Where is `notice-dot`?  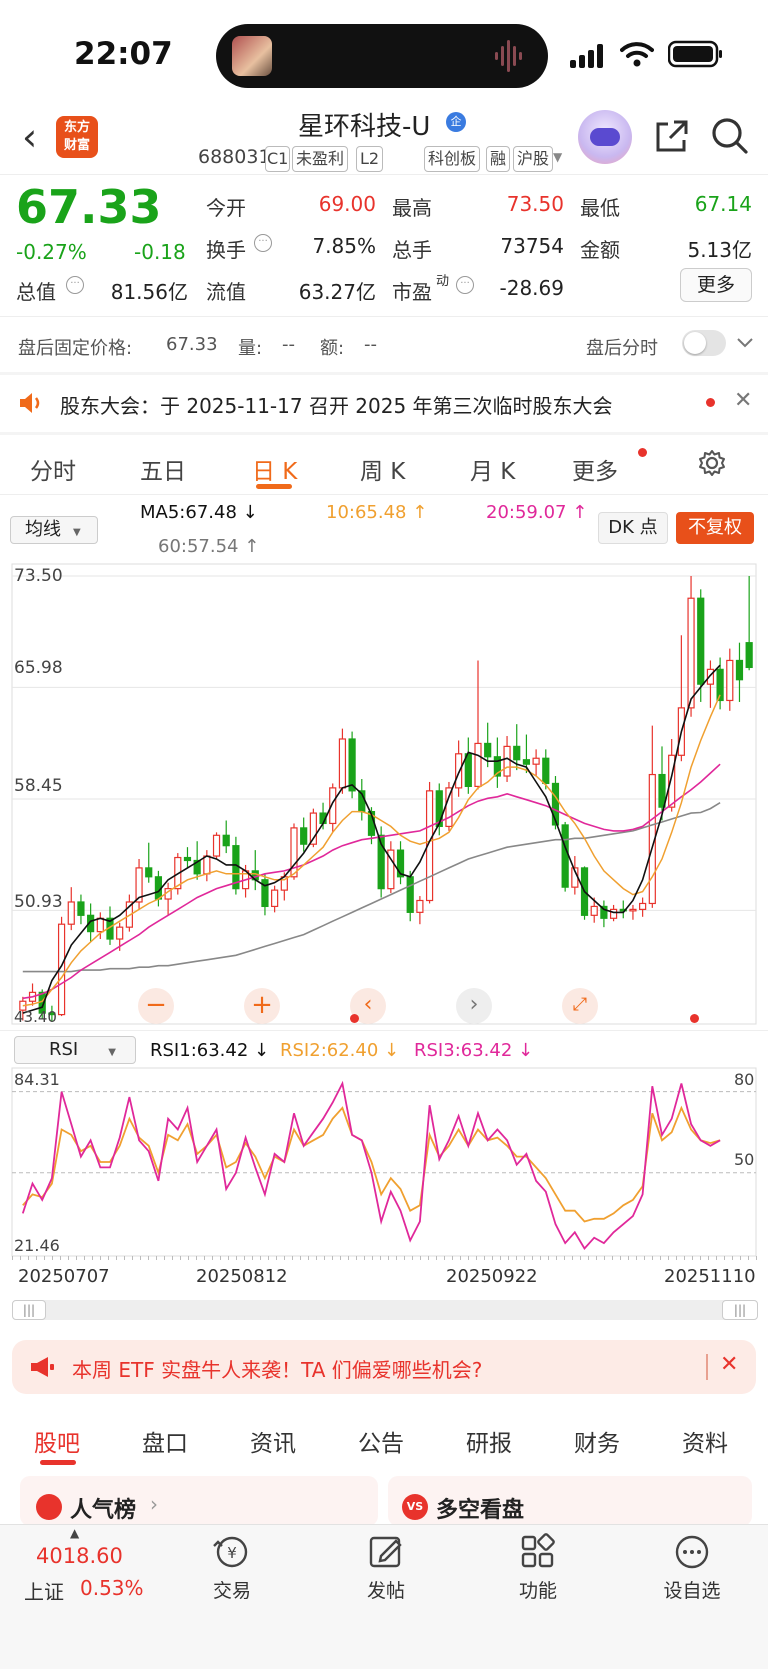
notice-dot is located at coordinates (710, 402).